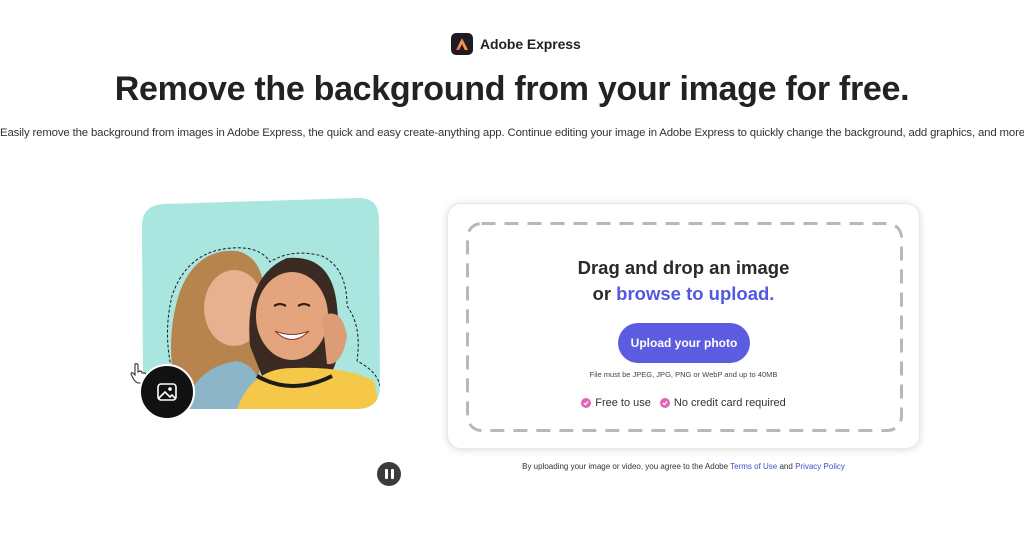  What do you see at coordinates (683, 267) in the screenshot?
I see `dropzone-title-line1: Drag and drop an image` at bounding box center [683, 267].